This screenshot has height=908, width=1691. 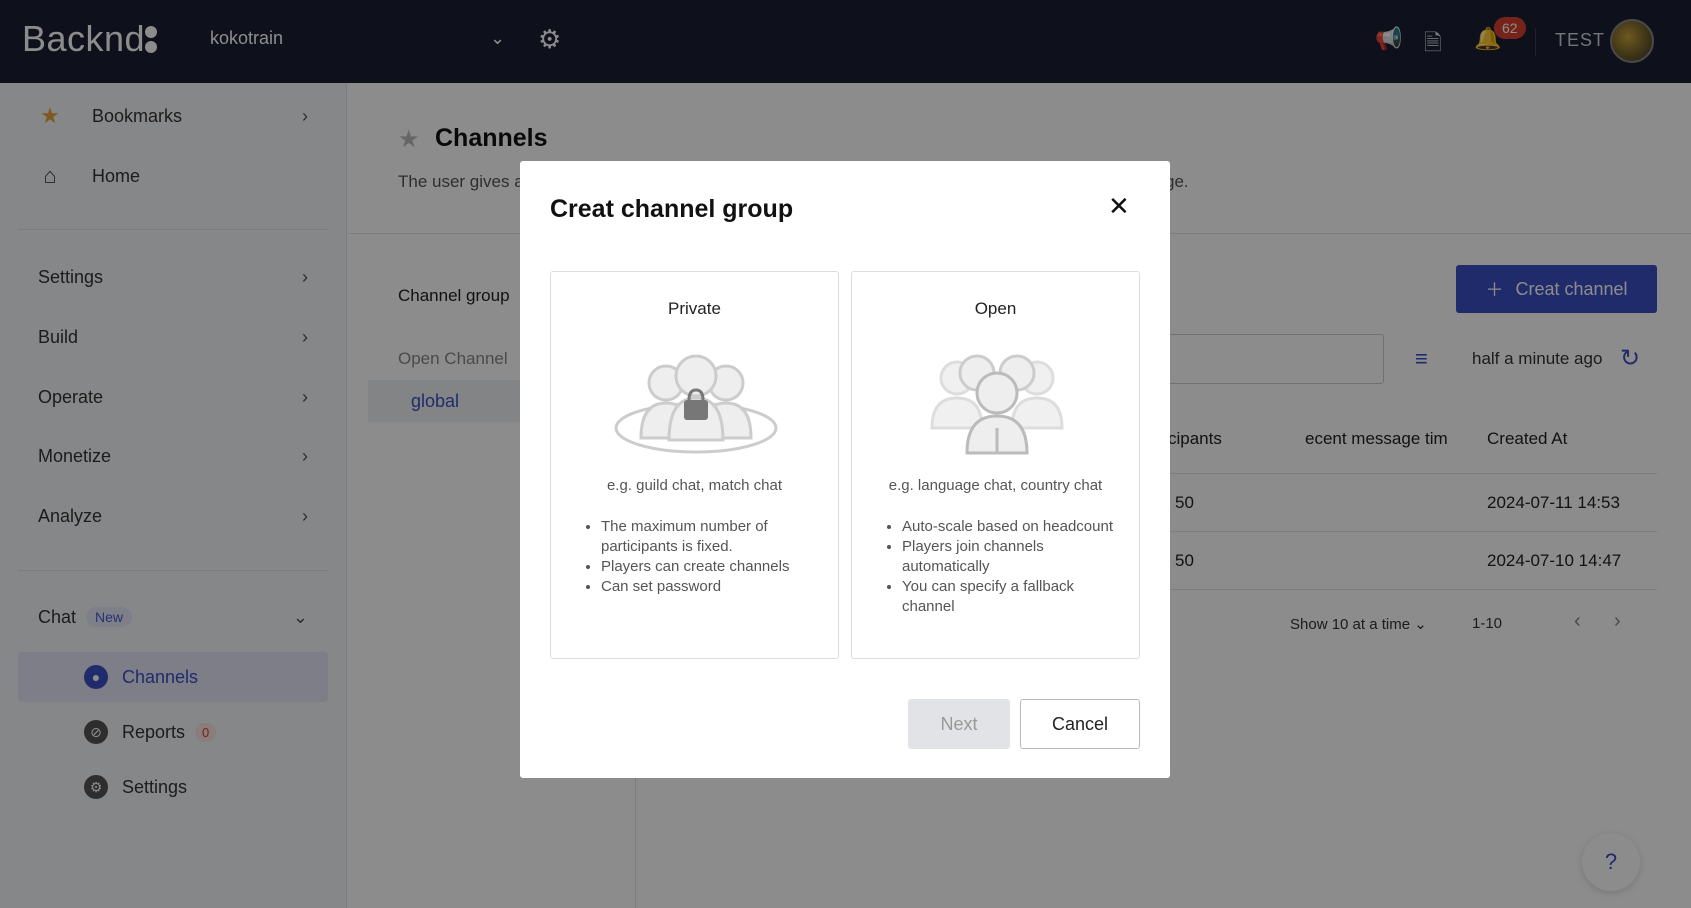 I want to click on close-icon: ✕, so click(x=1119, y=206).